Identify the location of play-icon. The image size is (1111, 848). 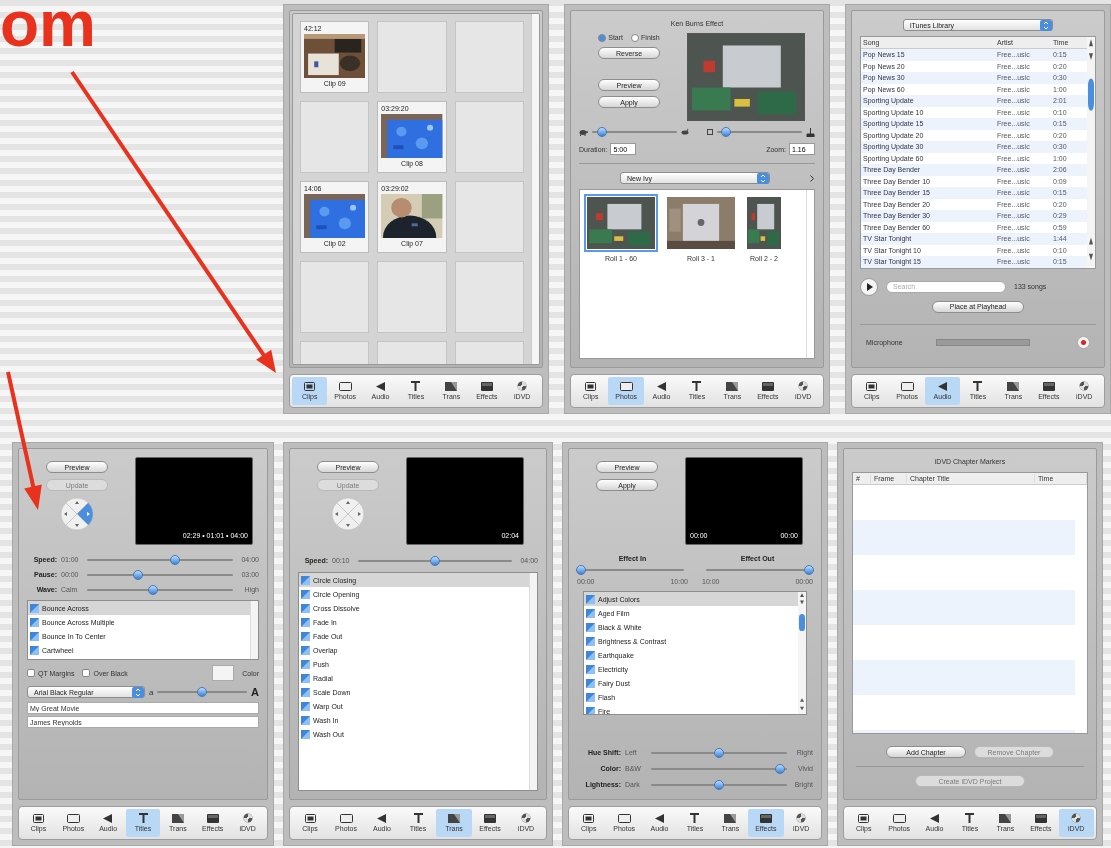
(869, 286).